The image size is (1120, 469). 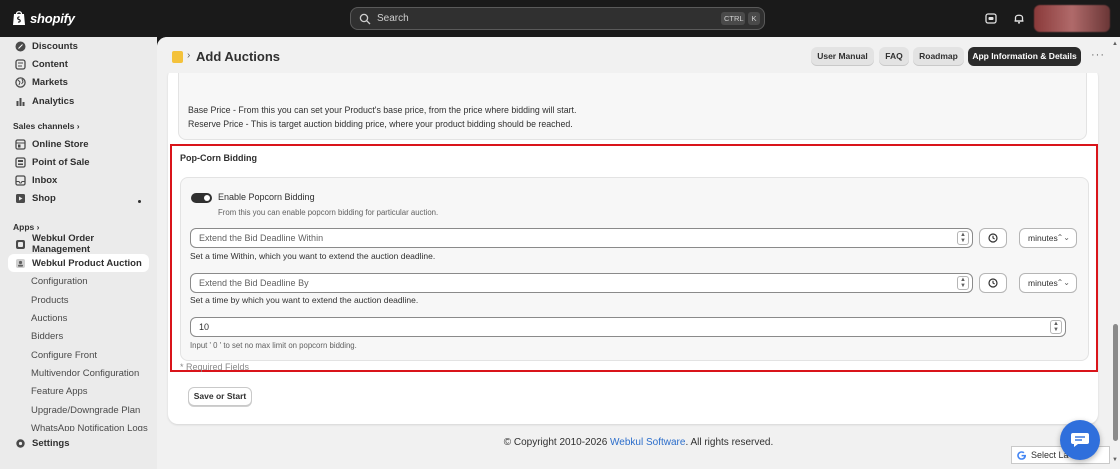 What do you see at coordinates (20, 82) in the screenshot?
I see `globe-icon` at bounding box center [20, 82].